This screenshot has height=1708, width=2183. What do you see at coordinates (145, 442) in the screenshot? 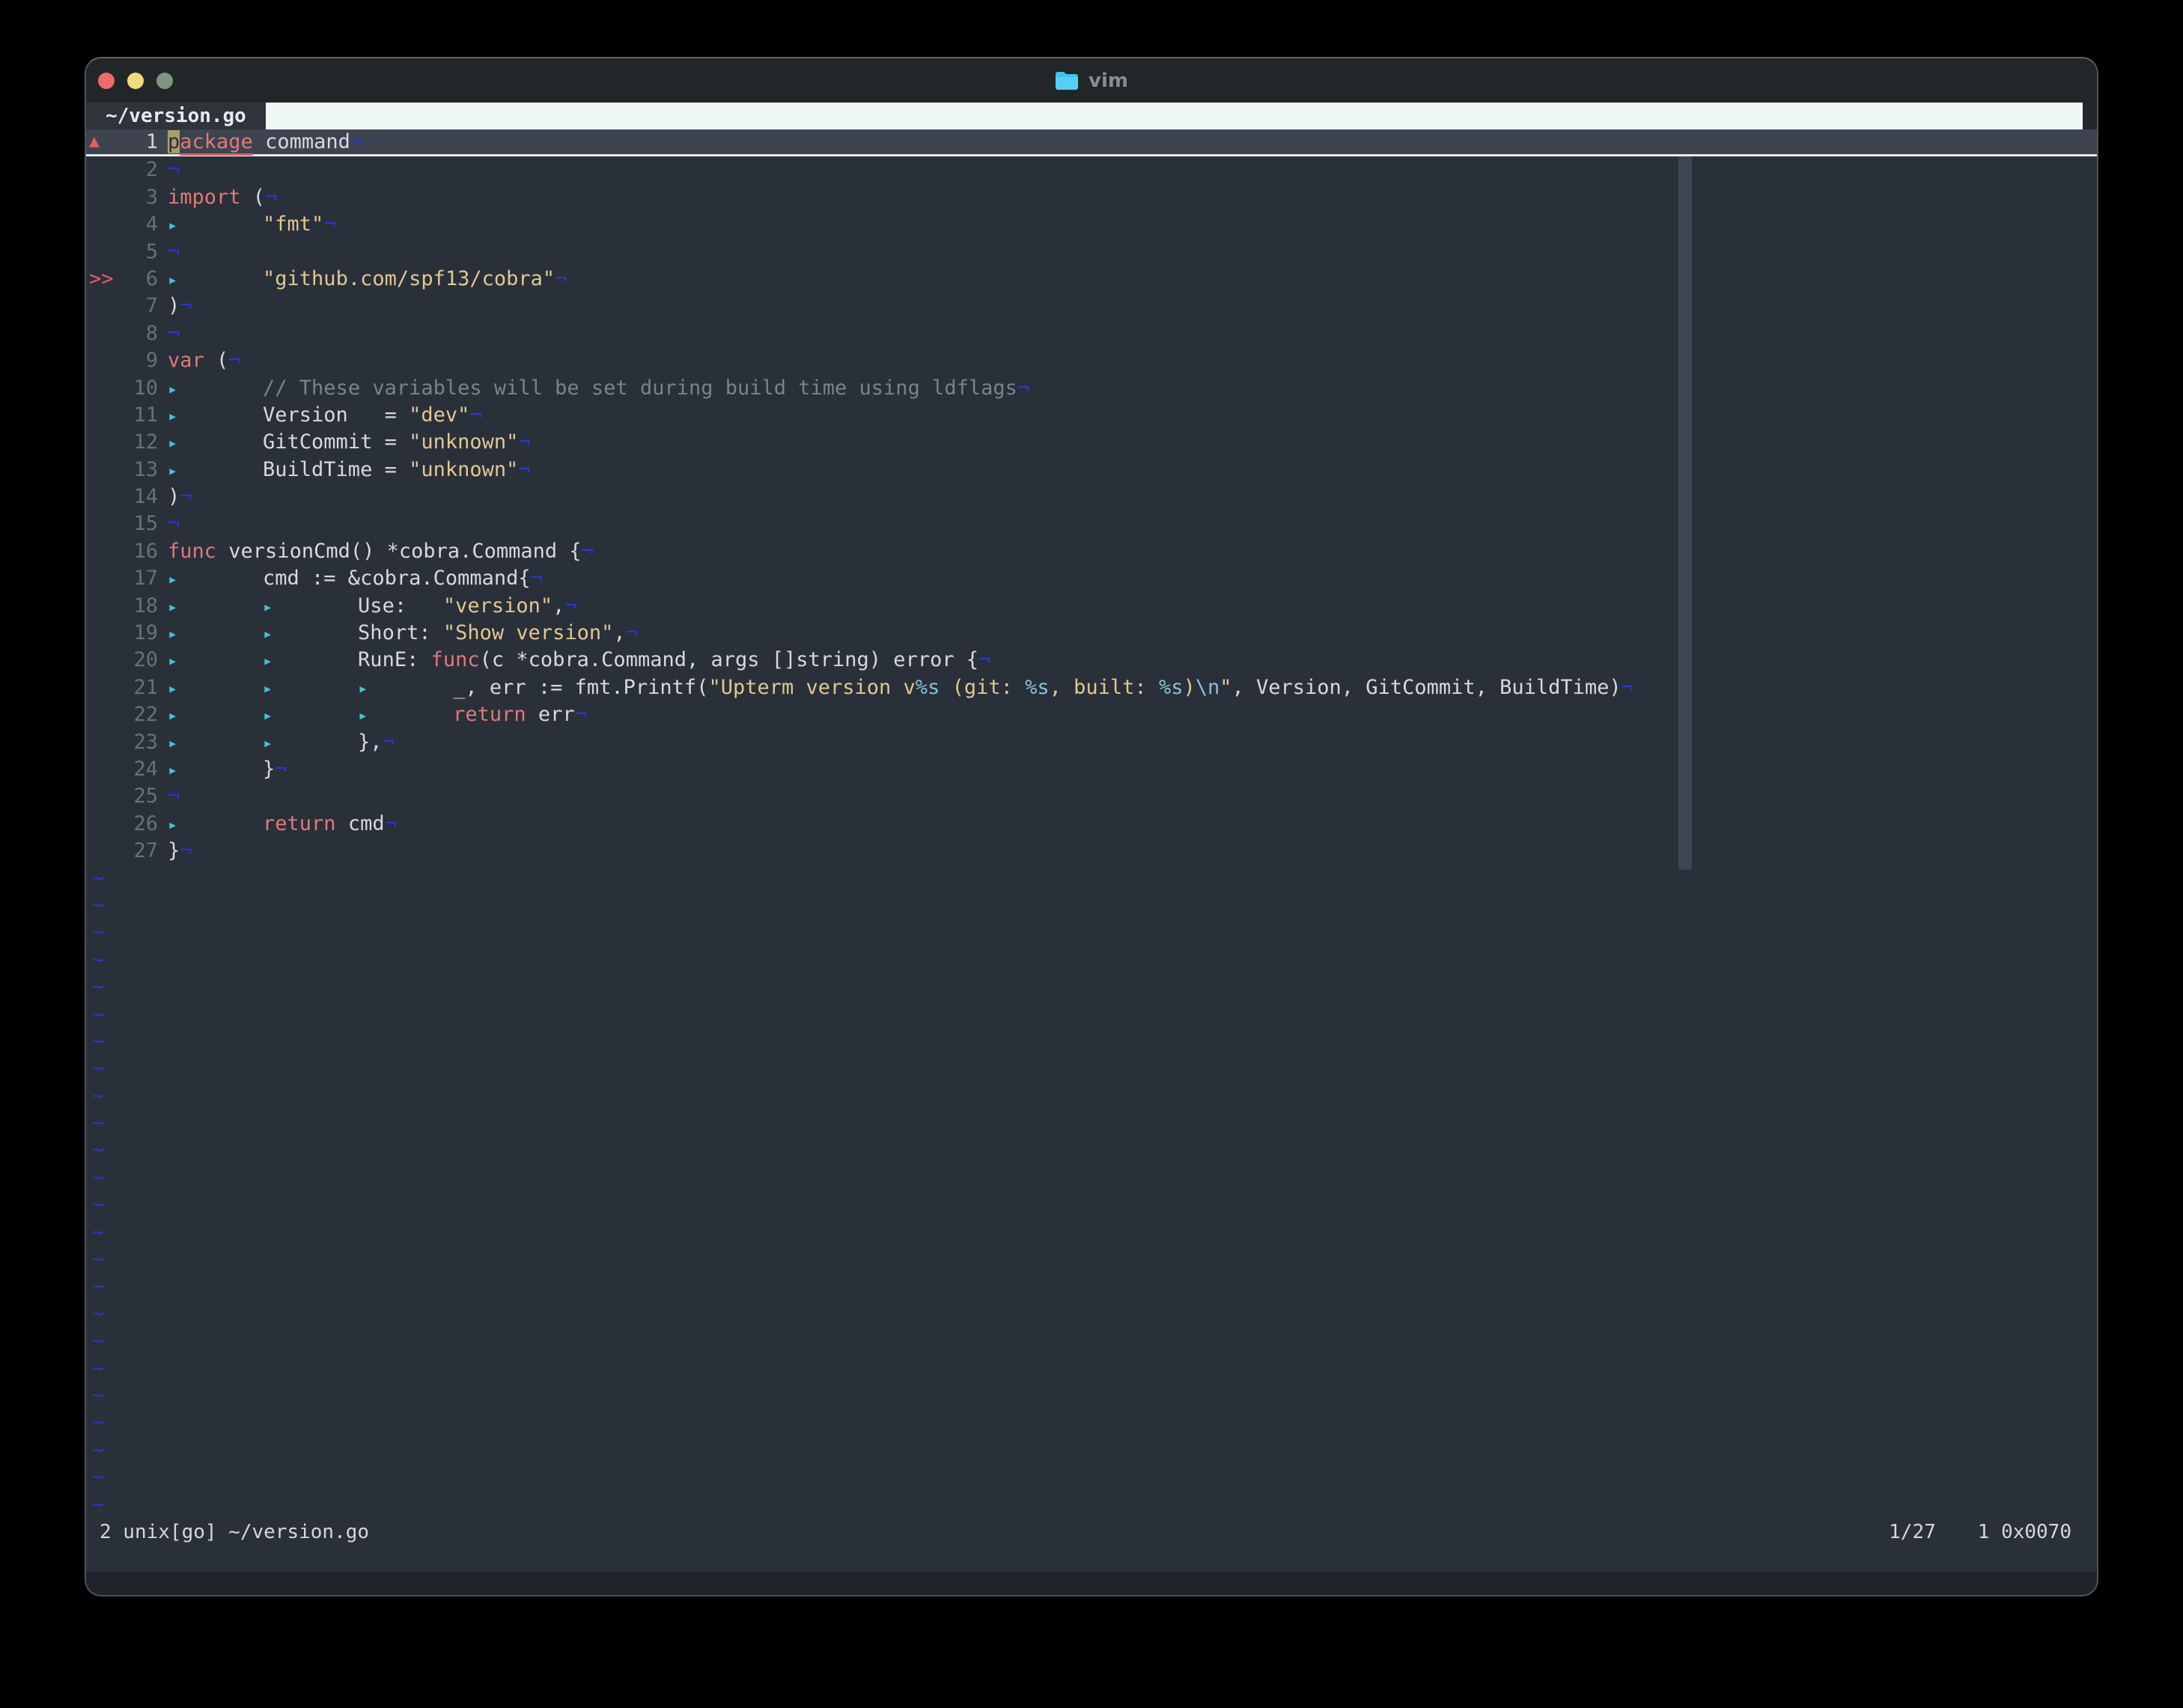
I see `line-number: 12` at bounding box center [145, 442].